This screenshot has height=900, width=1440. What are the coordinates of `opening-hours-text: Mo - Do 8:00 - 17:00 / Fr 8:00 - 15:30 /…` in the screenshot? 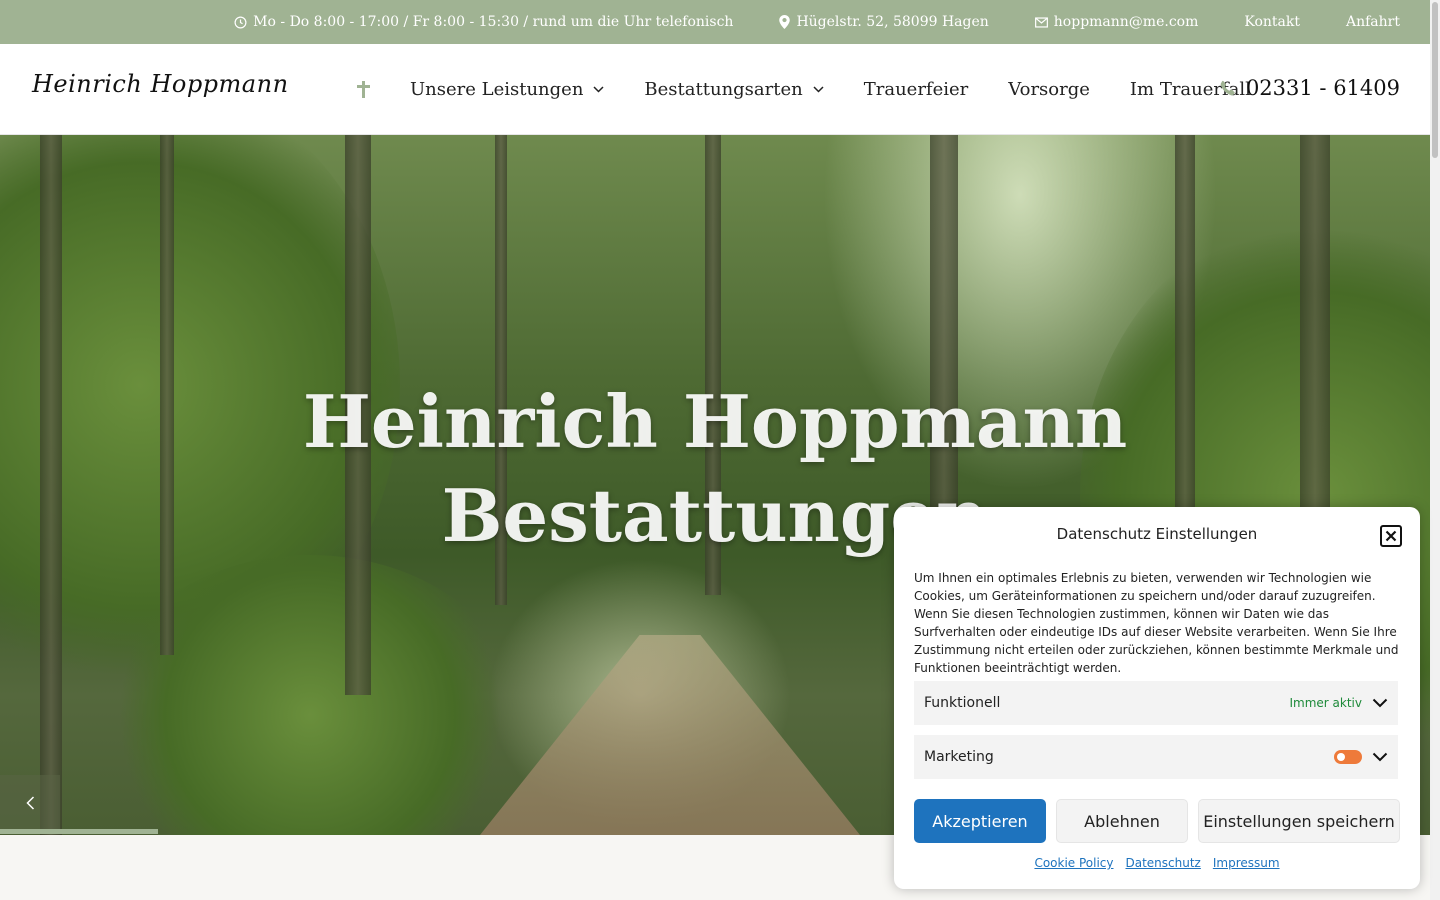 It's located at (493, 22).